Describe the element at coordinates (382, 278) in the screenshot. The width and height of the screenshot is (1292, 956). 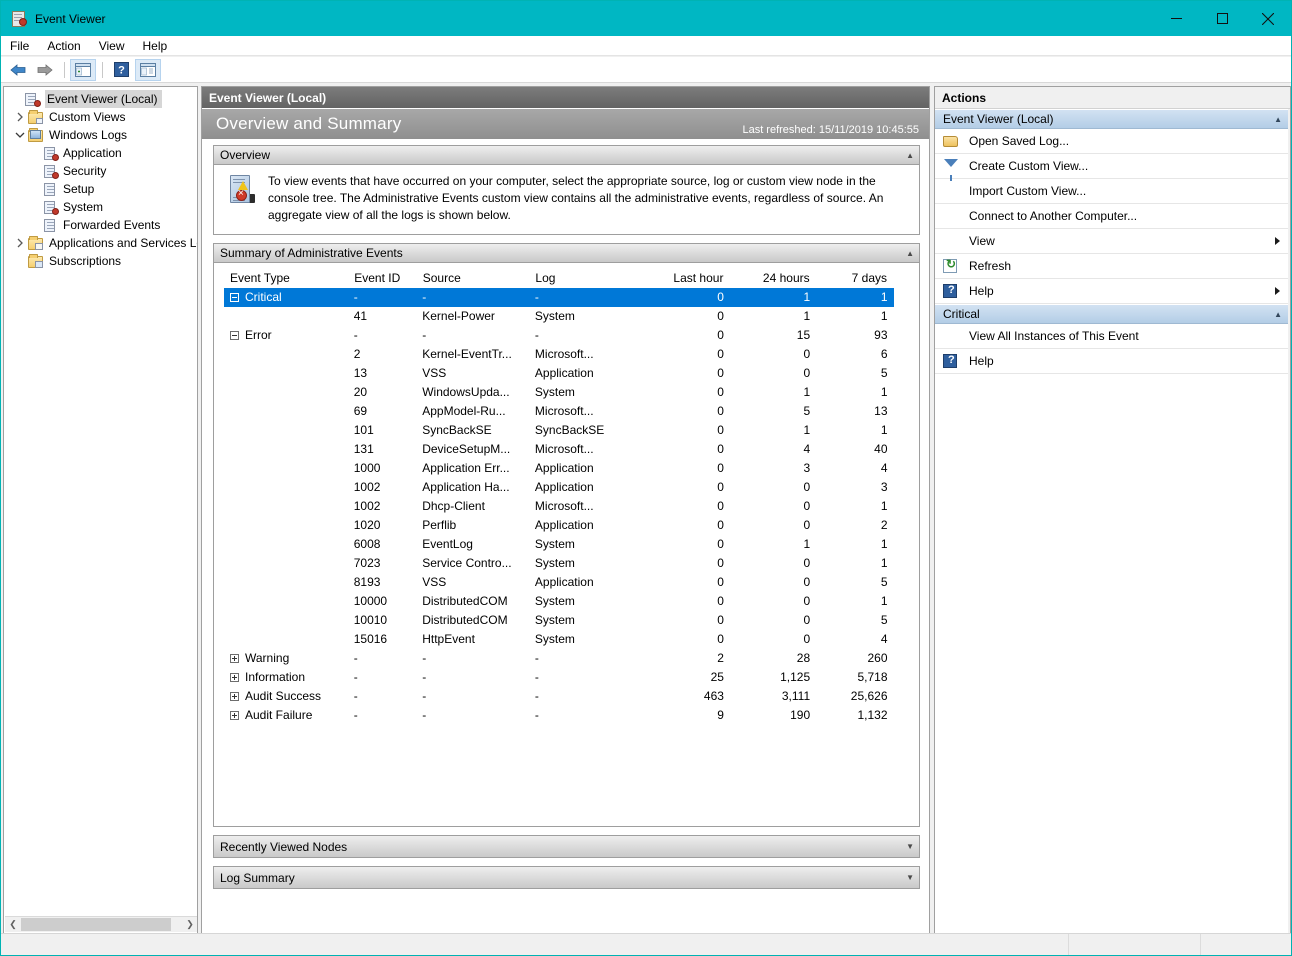
I see `column-header-event-id: Event ID` at that location.